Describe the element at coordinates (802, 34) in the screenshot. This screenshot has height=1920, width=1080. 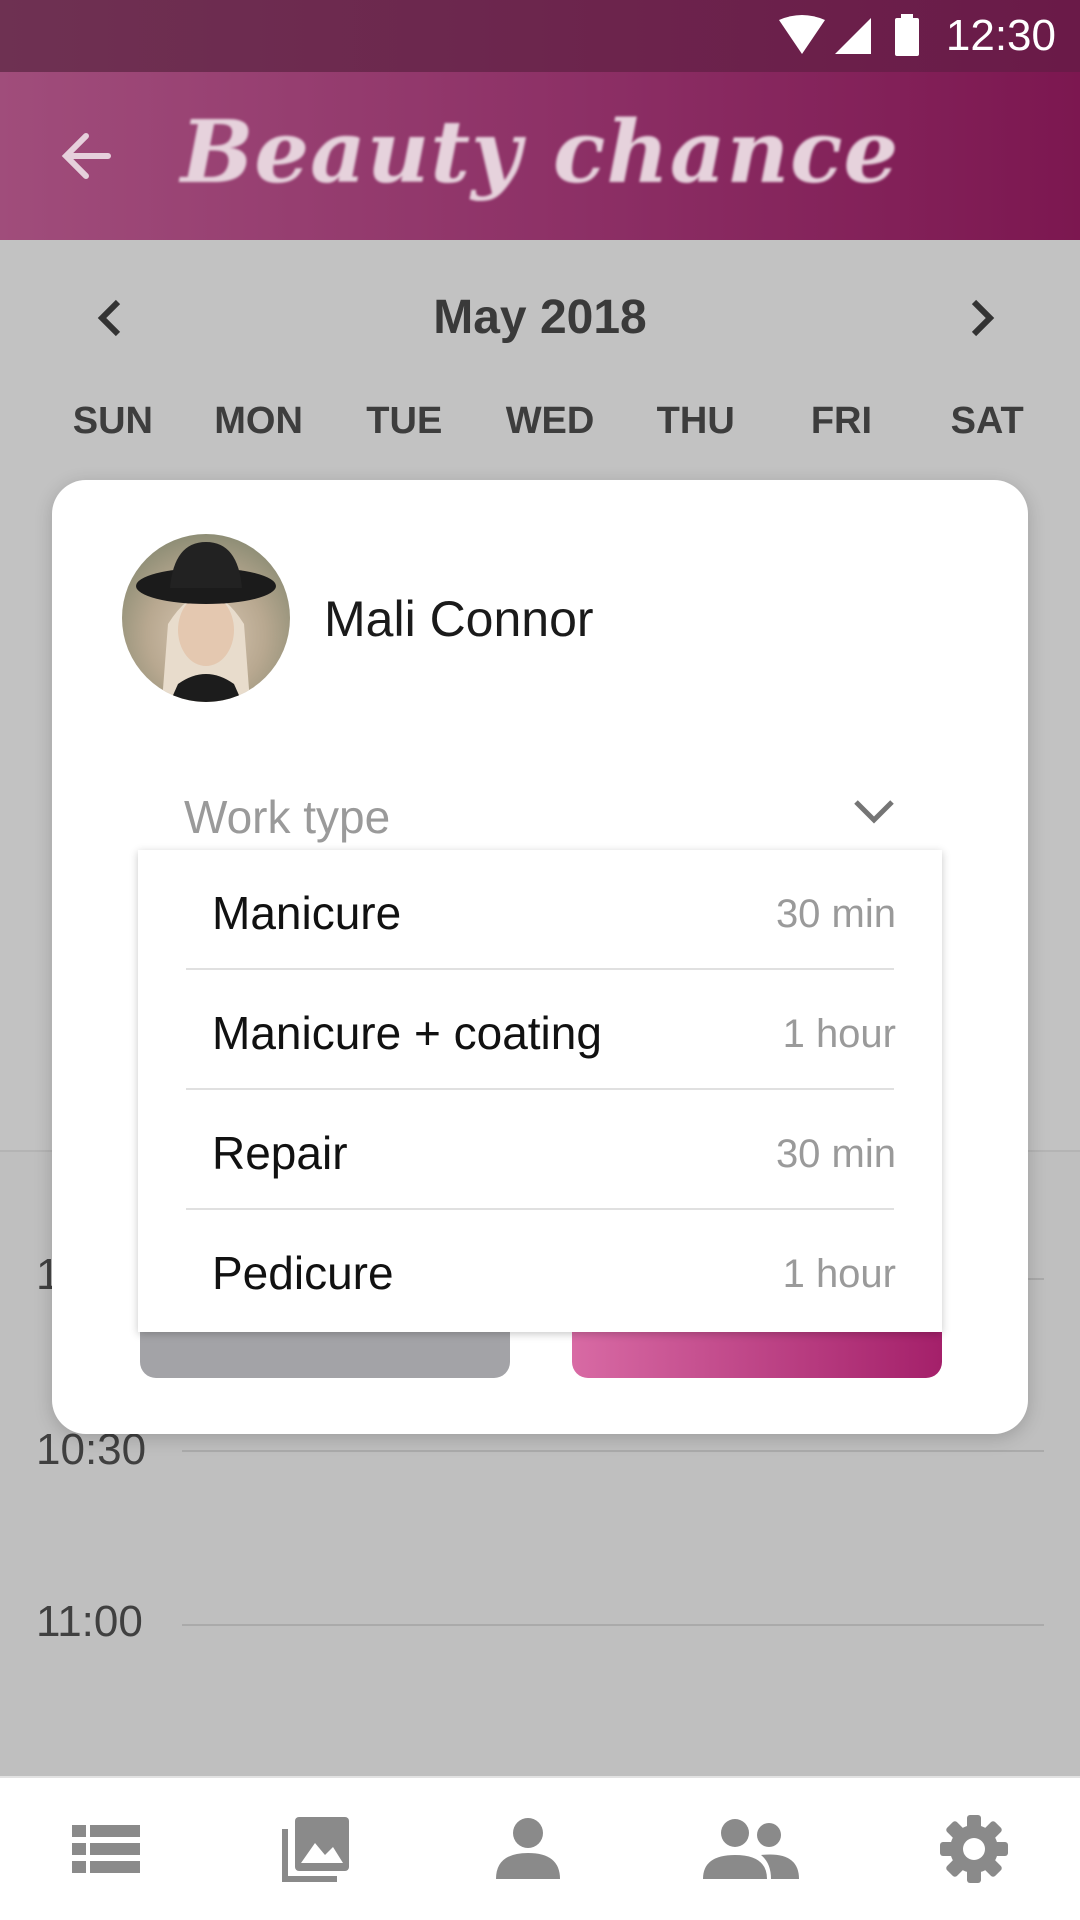
I see `wifi-icon` at that location.